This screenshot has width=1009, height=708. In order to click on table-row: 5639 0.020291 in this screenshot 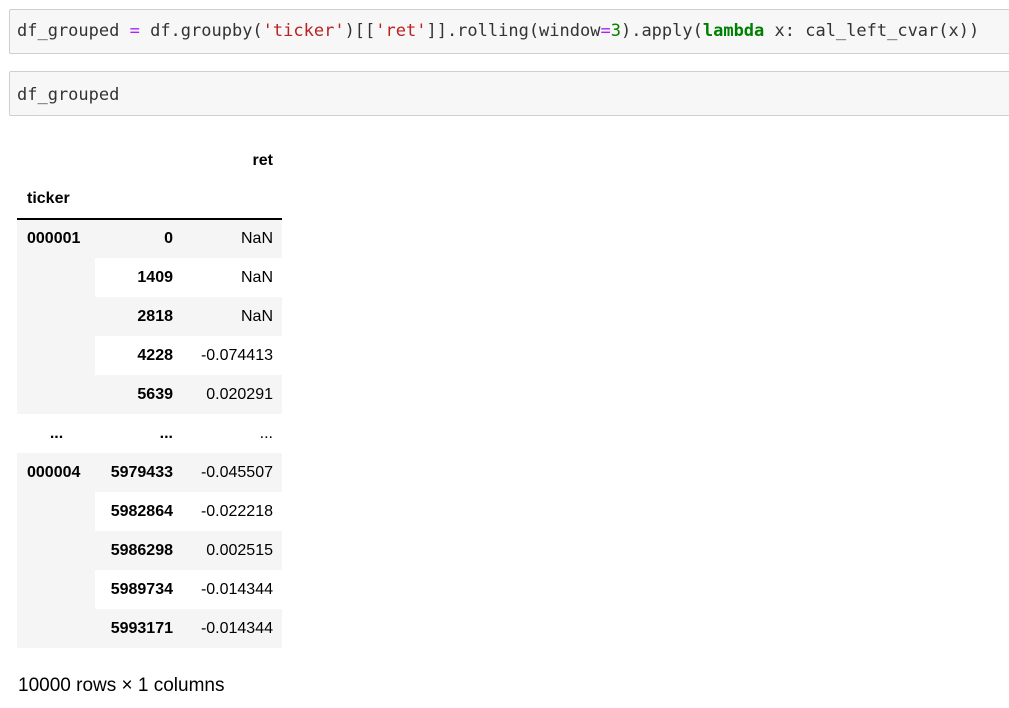, I will do `click(149, 394)`.